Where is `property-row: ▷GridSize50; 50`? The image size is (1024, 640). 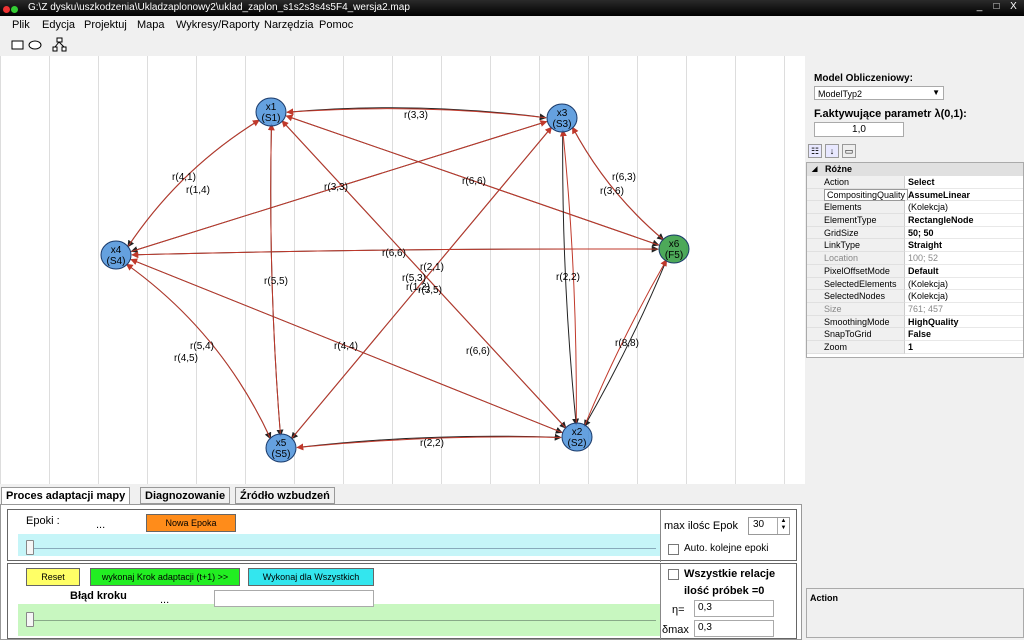 property-row: ▷GridSize50; 50 is located at coordinates (915, 233).